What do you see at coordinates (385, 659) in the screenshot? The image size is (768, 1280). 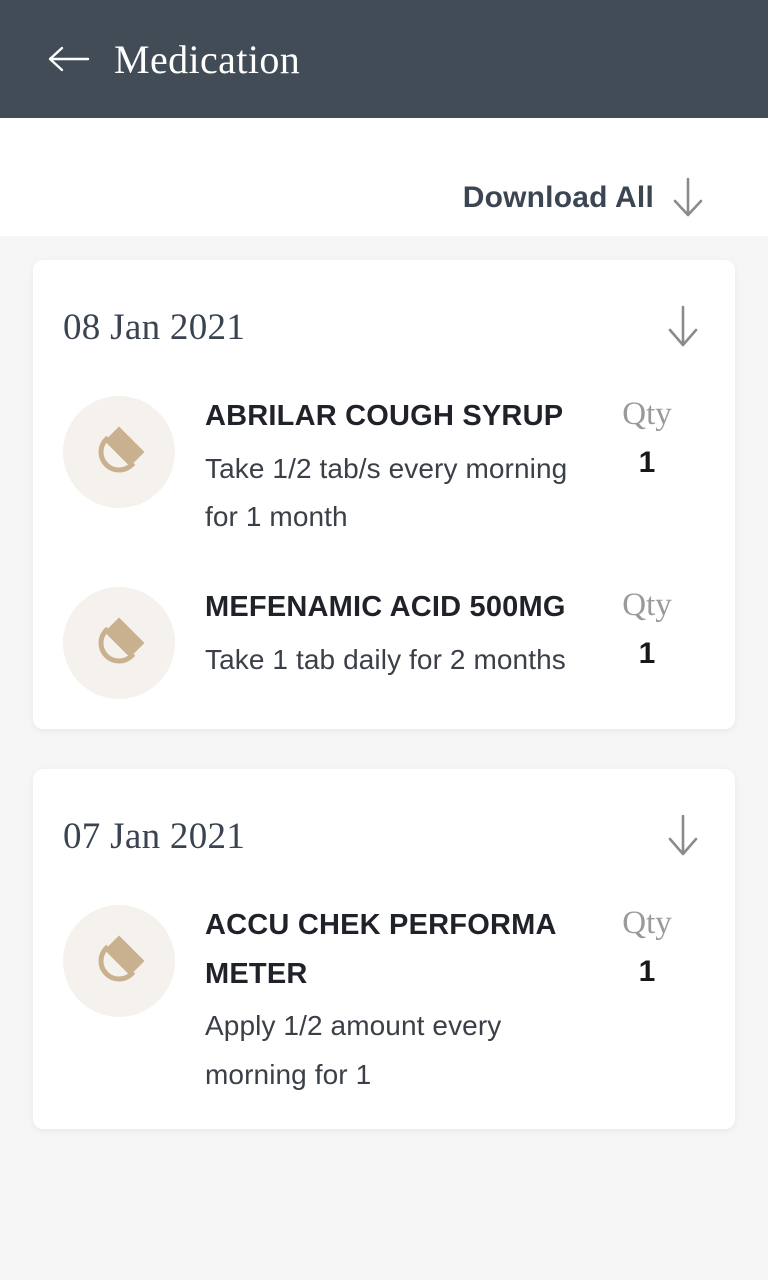 I see `medication-dose: Take 1 tab daily for 2 months` at bounding box center [385, 659].